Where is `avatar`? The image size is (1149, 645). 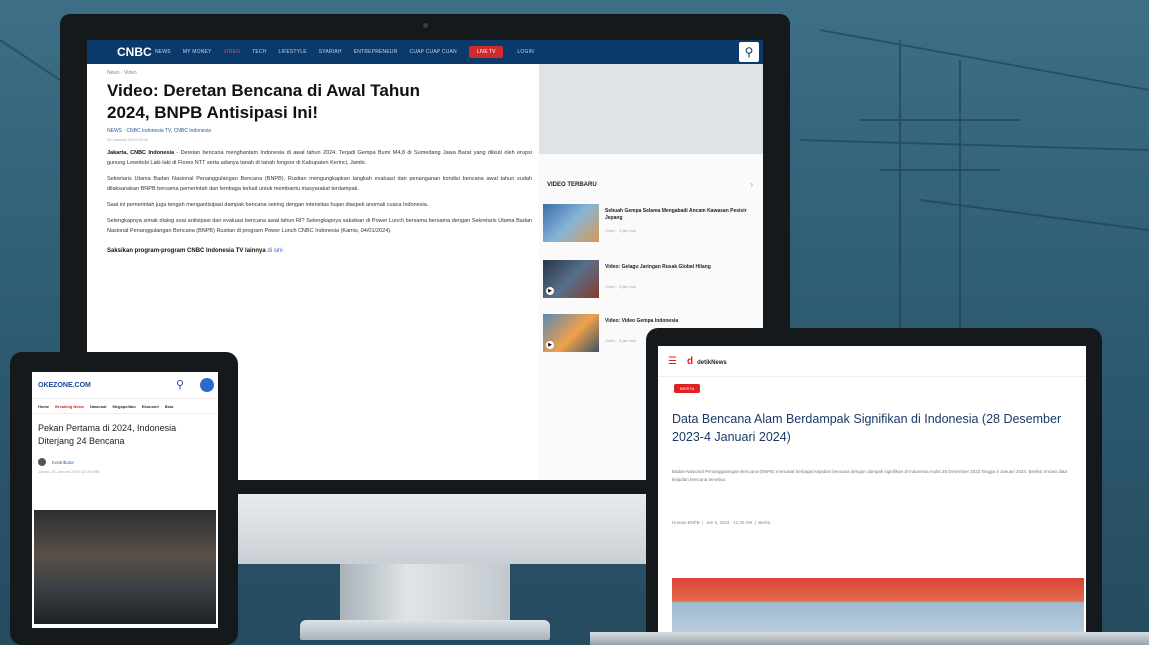
avatar is located at coordinates (207, 385).